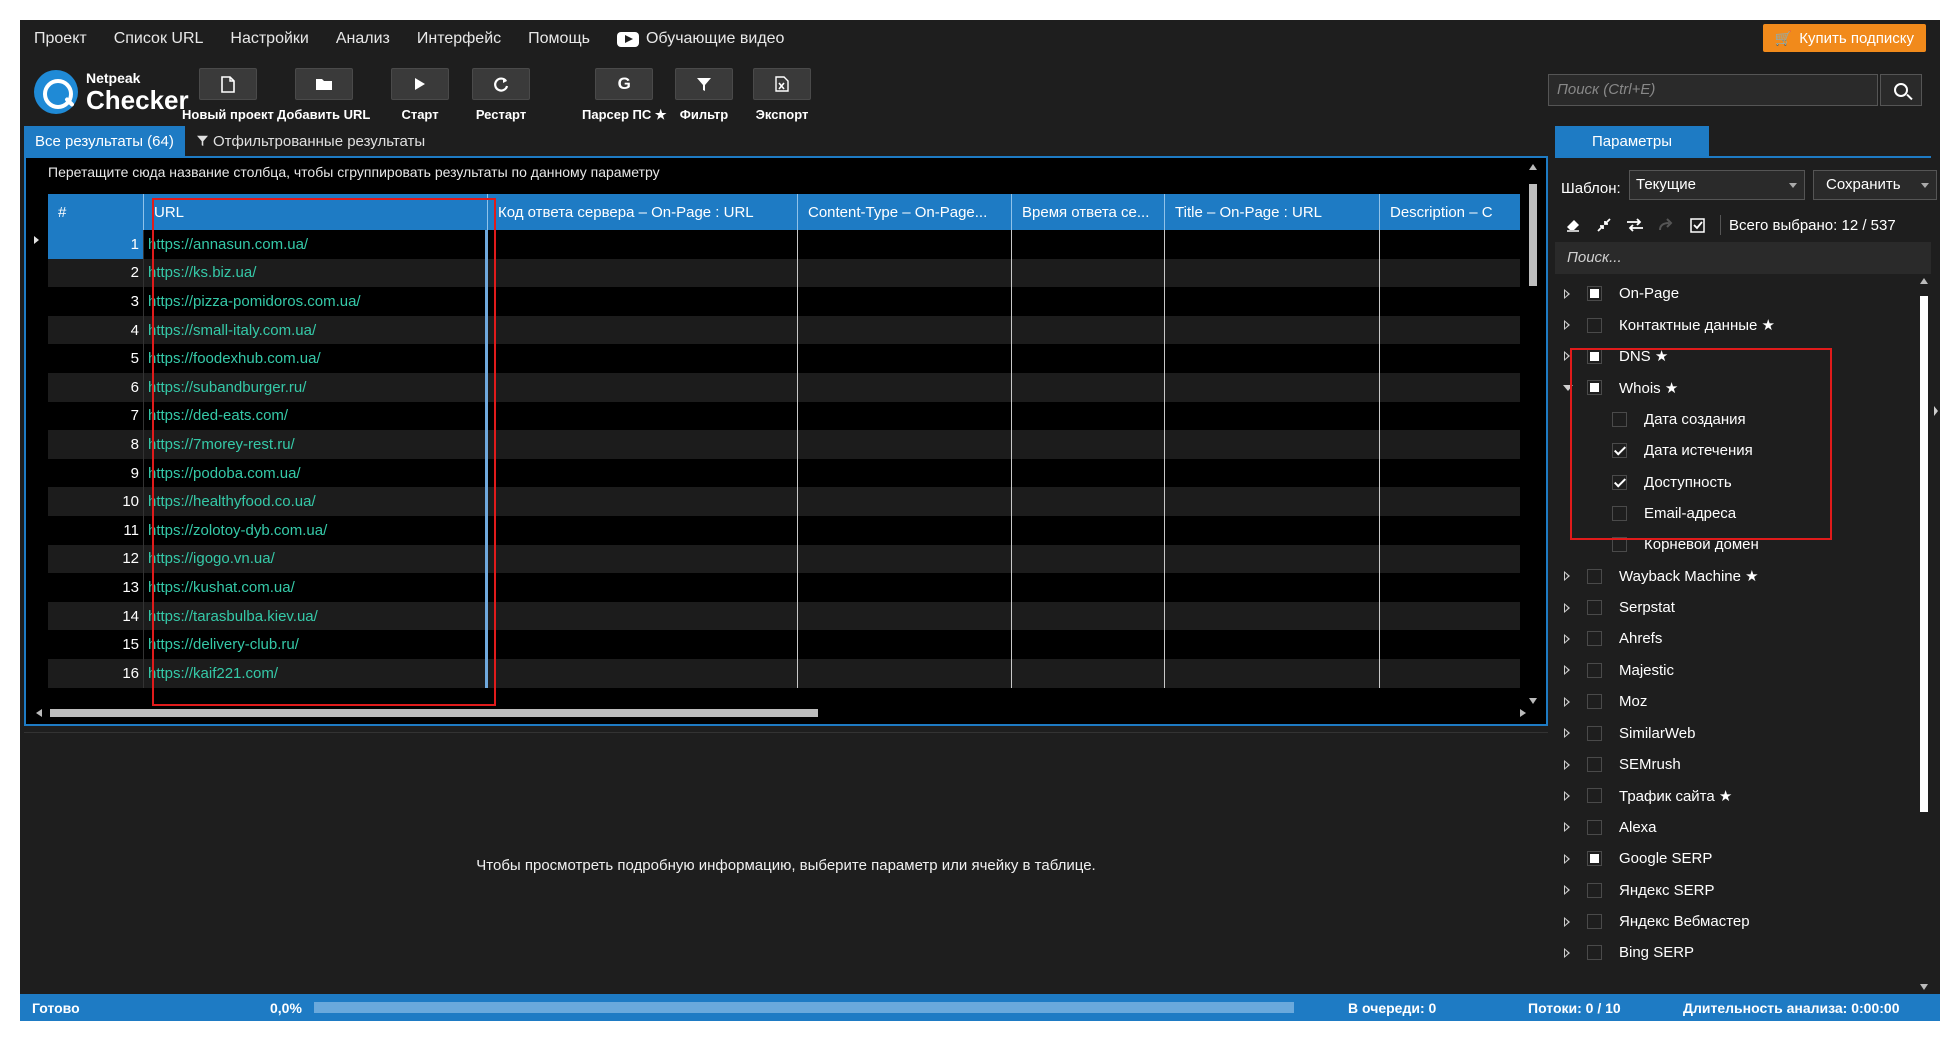  What do you see at coordinates (1635, 225) in the screenshot?
I see `swap-icon` at bounding box center [1635, 225].